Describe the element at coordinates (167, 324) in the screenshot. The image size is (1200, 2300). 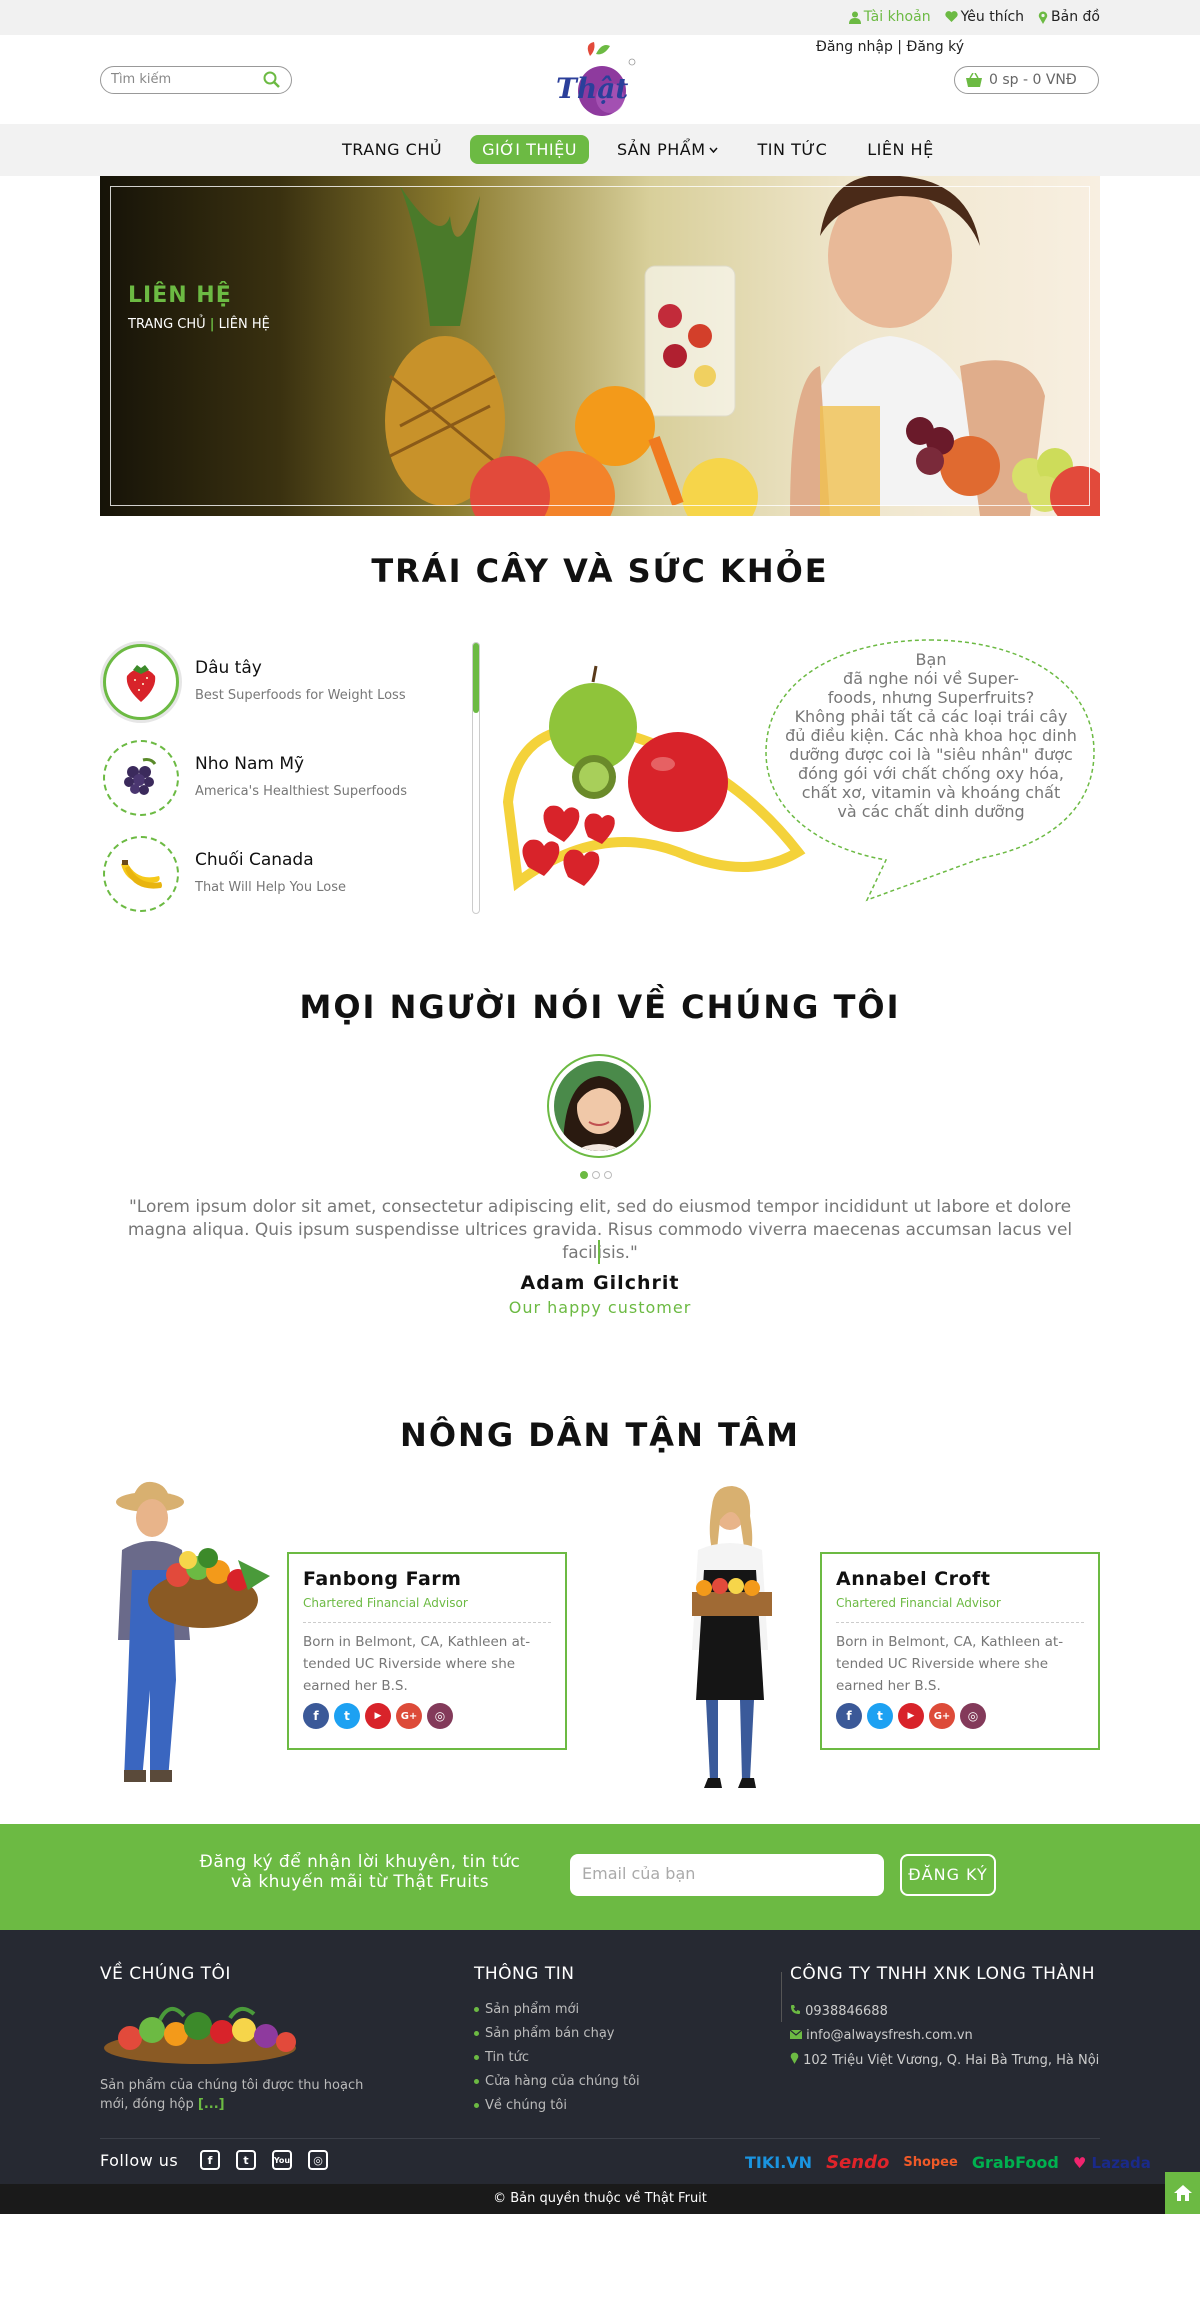
I see `breadcrumb-home: TRANG CHỦ` at that location.